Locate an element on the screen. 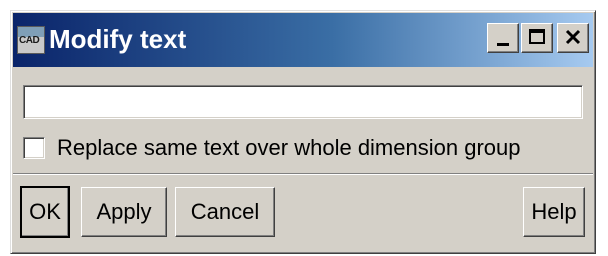 Image resolution: width=608 pixels, height=256 pixels. minimize-button is located at coordinates (503, 38).